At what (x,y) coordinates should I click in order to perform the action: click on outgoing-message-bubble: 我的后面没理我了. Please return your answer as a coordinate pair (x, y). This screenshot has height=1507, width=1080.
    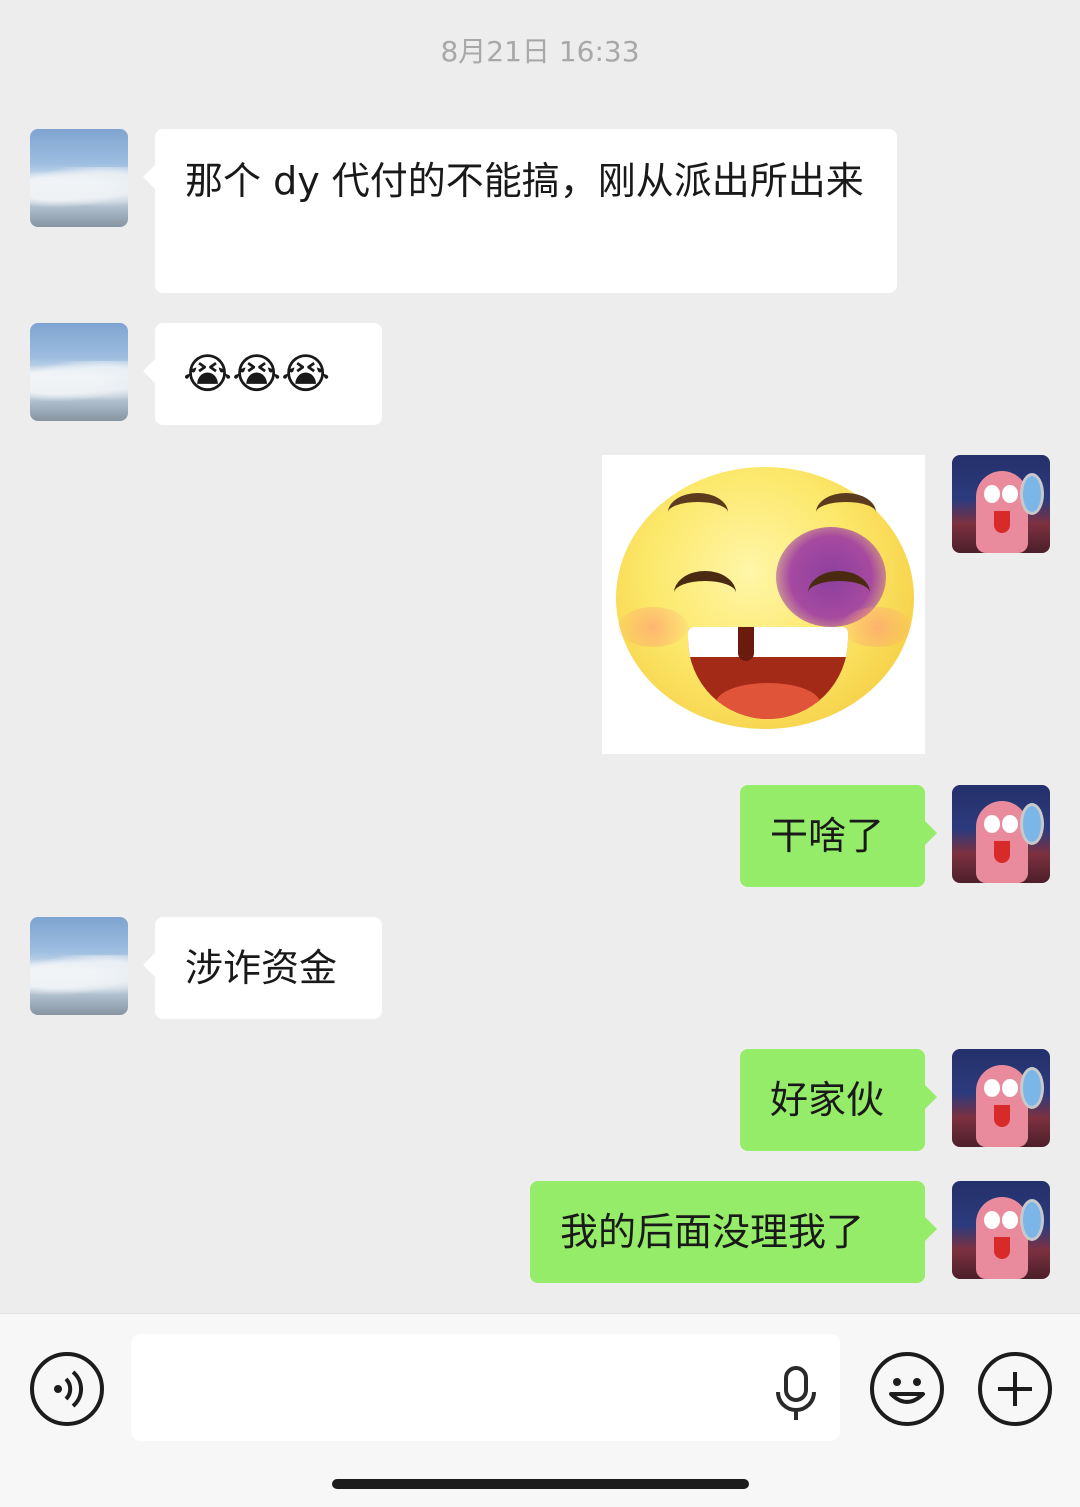
    Looking at the image, I should click on (733, 1232).